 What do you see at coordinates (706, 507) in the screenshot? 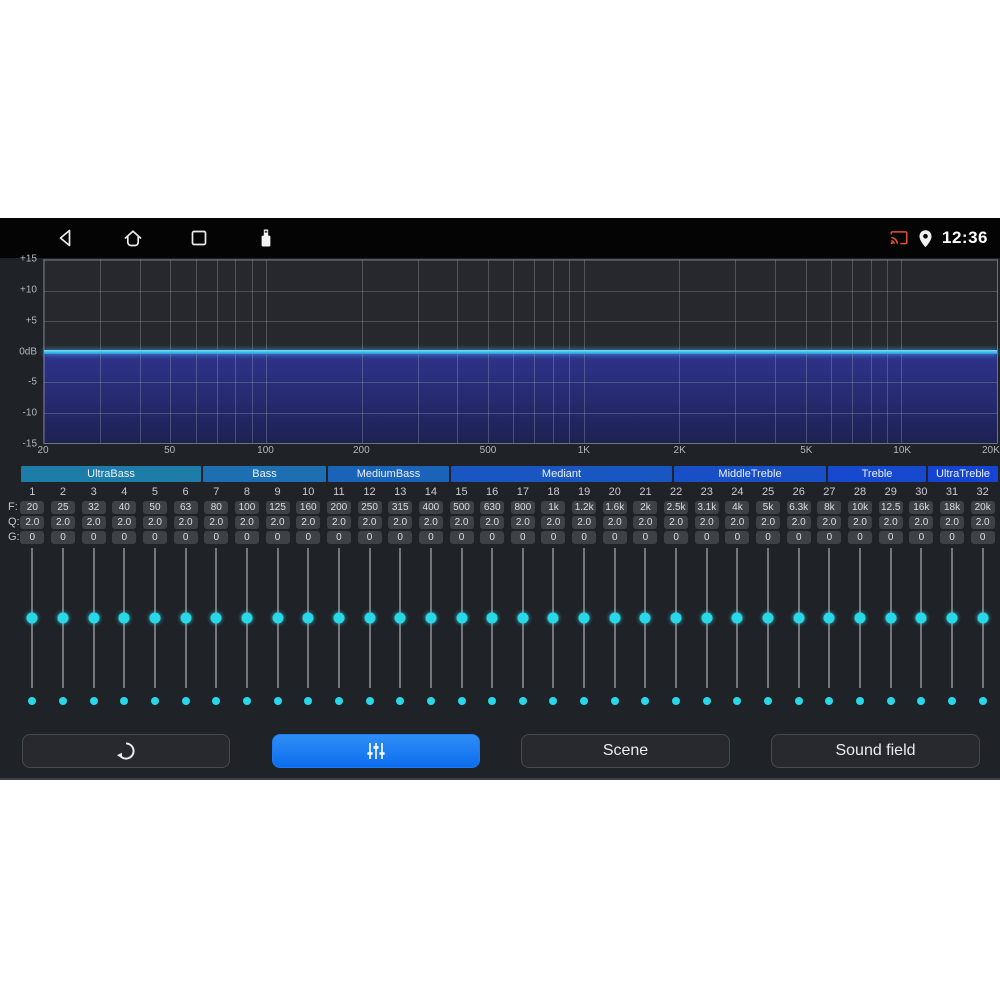
I see `f-value-chip: 3.1k` at bounding box center [706, 507].